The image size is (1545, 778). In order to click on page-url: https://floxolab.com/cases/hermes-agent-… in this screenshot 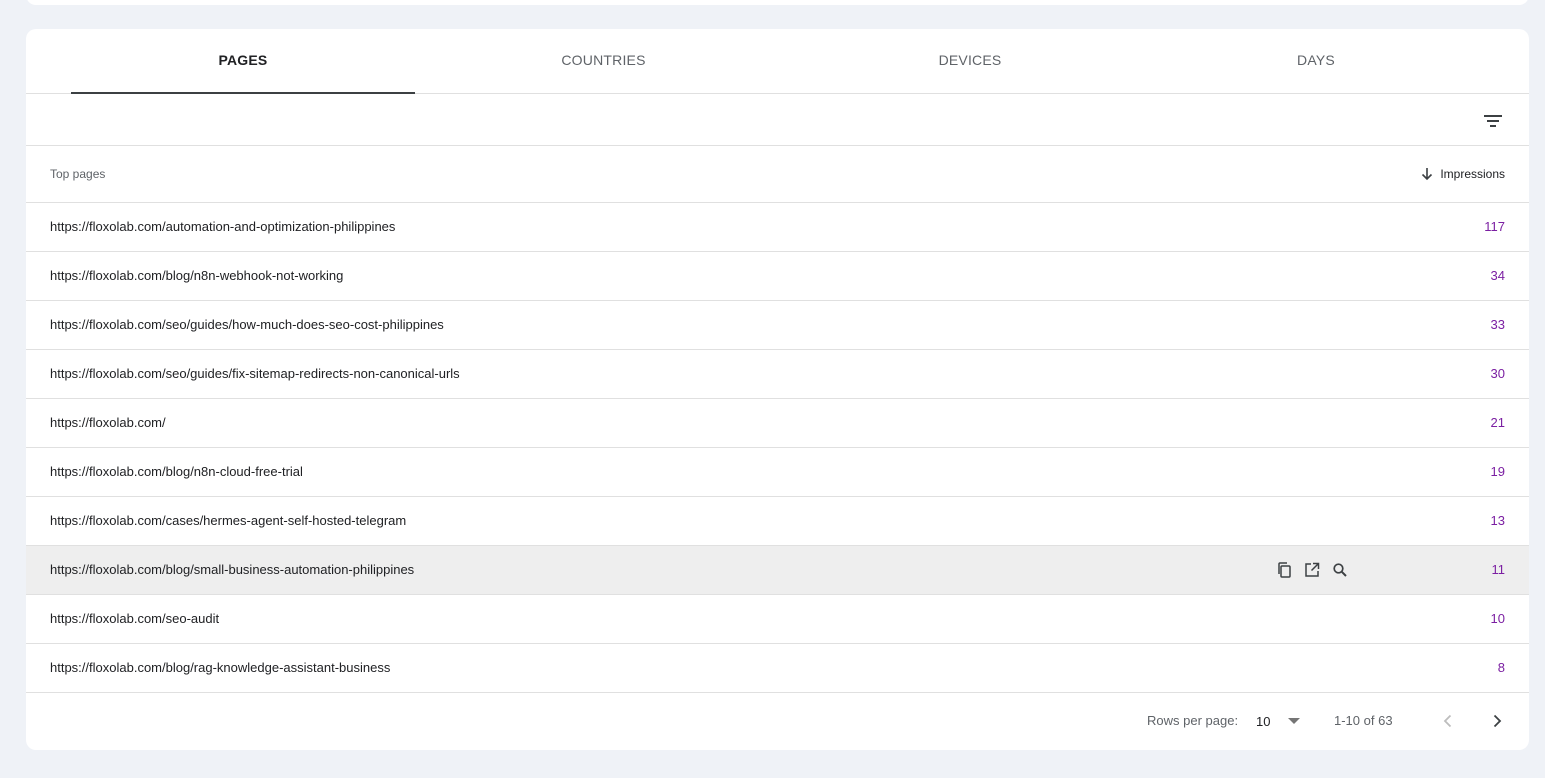, I will do `click(228, 520)`.